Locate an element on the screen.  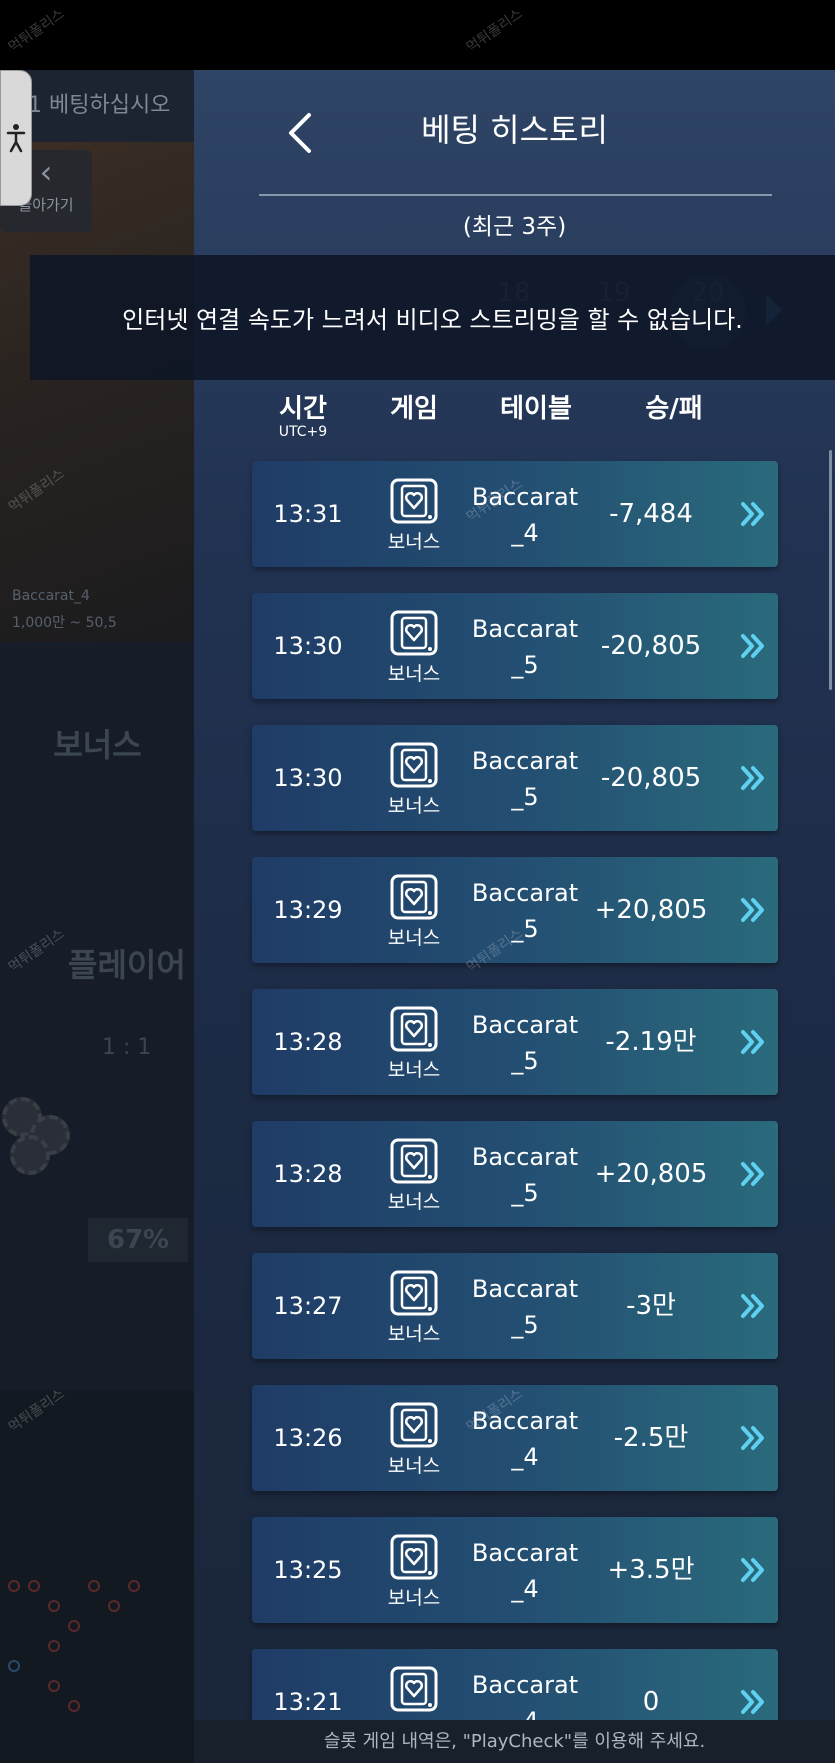
history-row: 13:25 보너스 Baccarat _4 +3.5만 is located at coordinates (515, 1570).